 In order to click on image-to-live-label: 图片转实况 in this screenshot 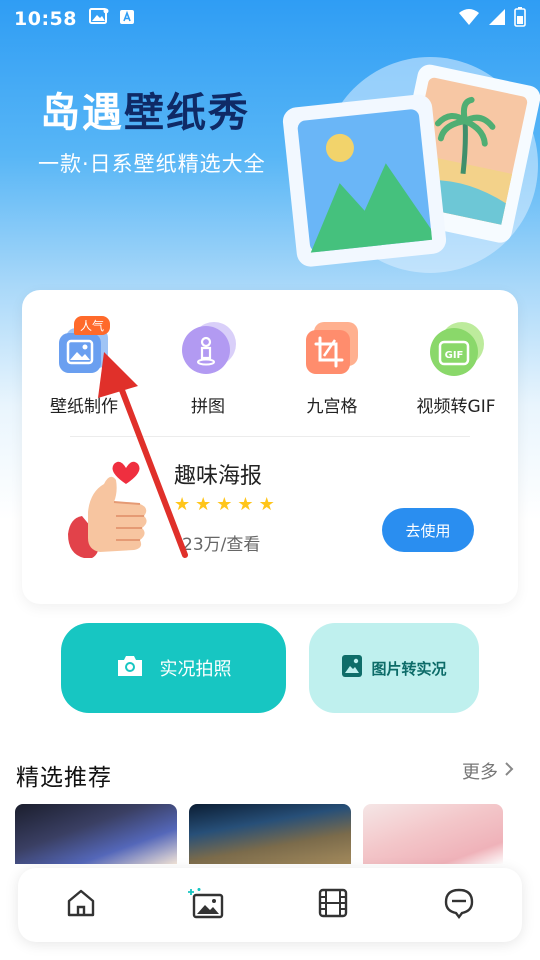, I will do `click(409, 668)`.